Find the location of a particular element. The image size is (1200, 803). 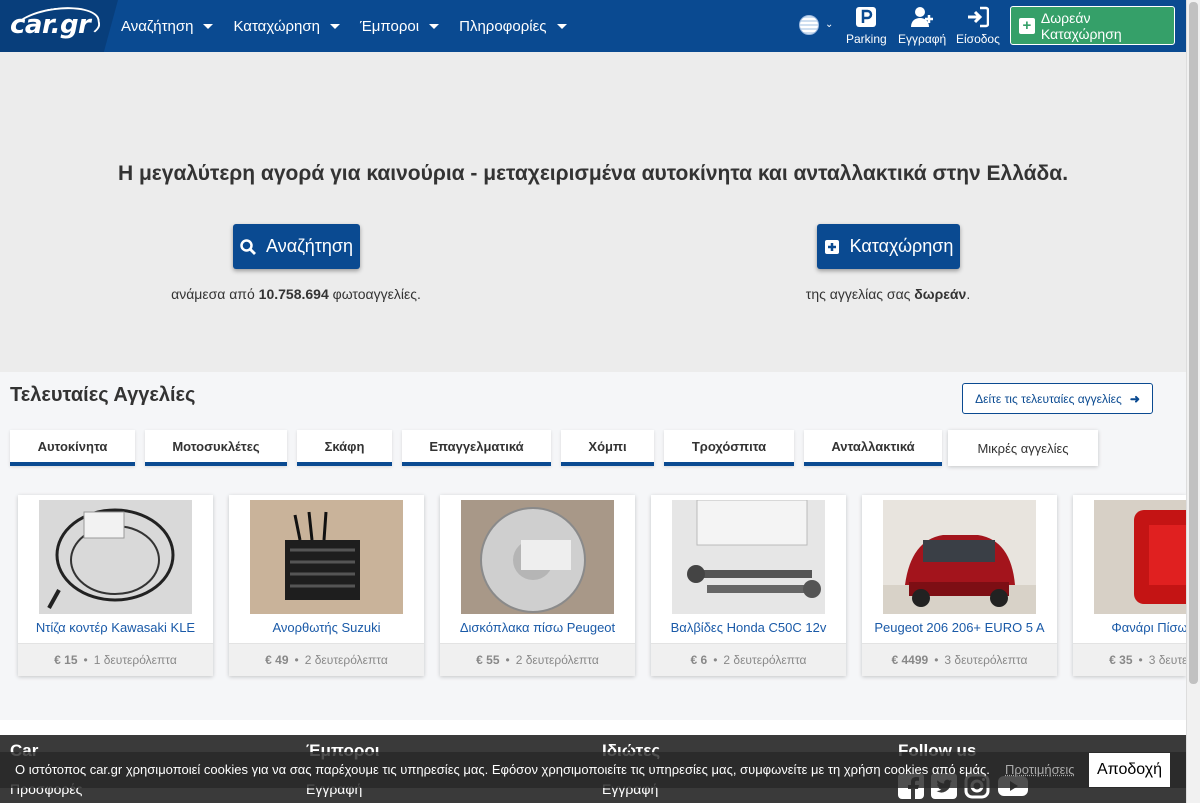

menu-info: Πληροφορίες is located at coordinates (513, 26).